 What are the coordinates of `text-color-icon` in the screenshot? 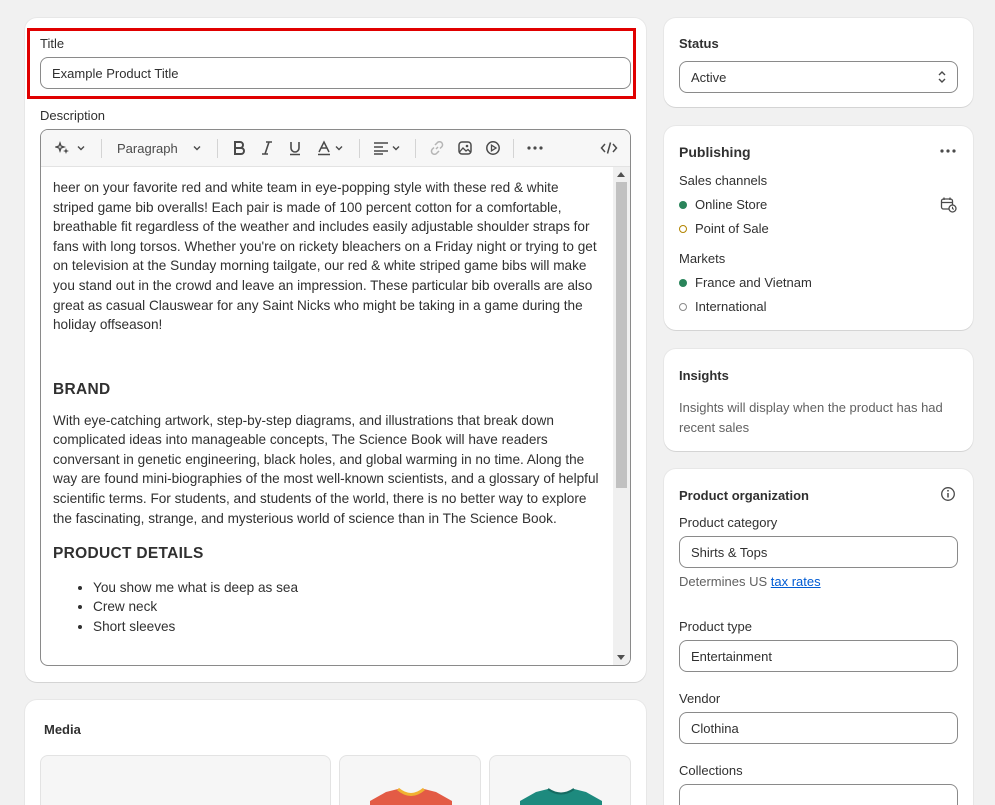 It's located at (323, 148).